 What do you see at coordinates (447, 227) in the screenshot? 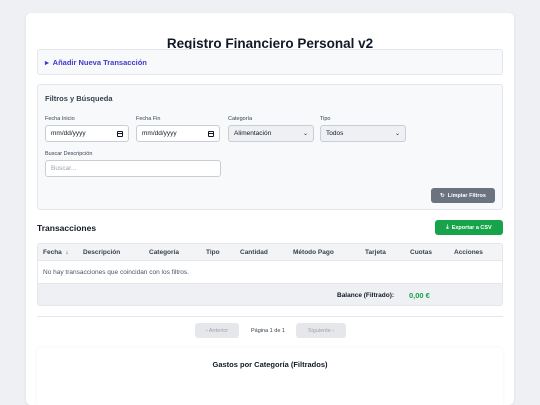
I see `download-icon: ⤓` at bounding box center [447, 227].